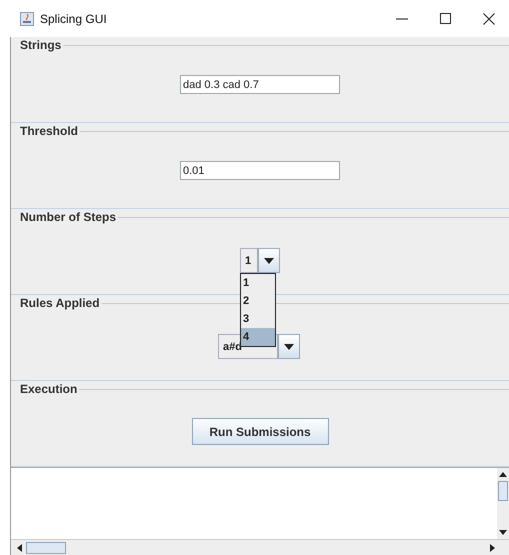 This screenshot has height=555, width=509. I want to click on up-arrow-icon, so click(503, 474).